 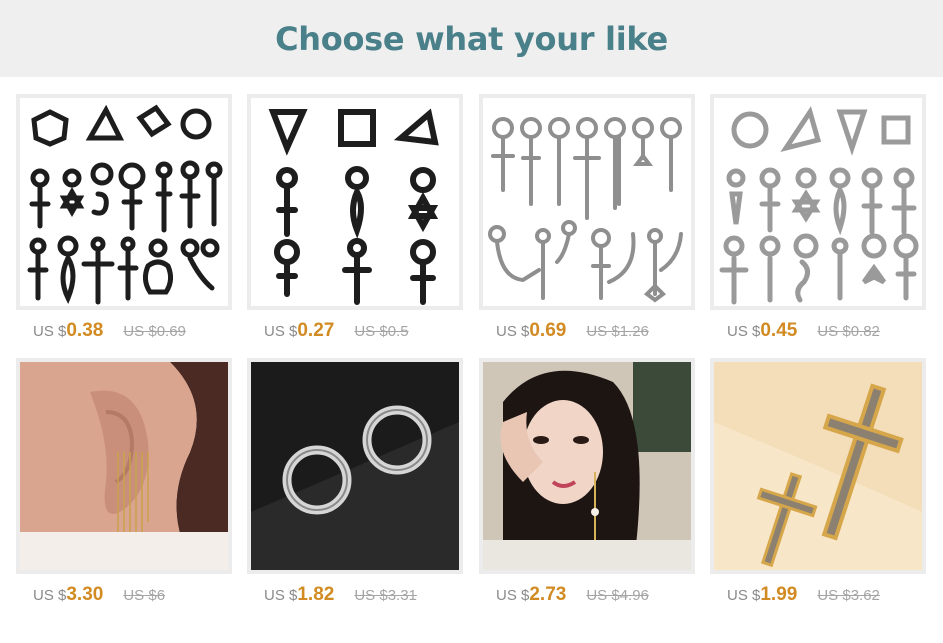 What do you see at coordinates (124, 466) in the screenshot?
I see `tassel-ear-cuff-photo` at bounding box center [124, 466].